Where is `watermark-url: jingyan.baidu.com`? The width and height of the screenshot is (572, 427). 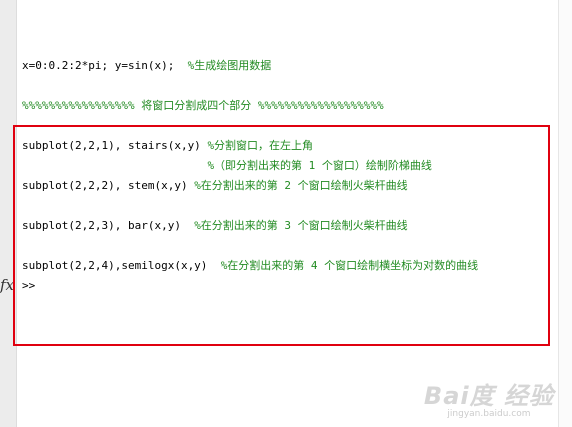
watermark-url: jingyan.baidu.com is located at coordinates (489, 414).